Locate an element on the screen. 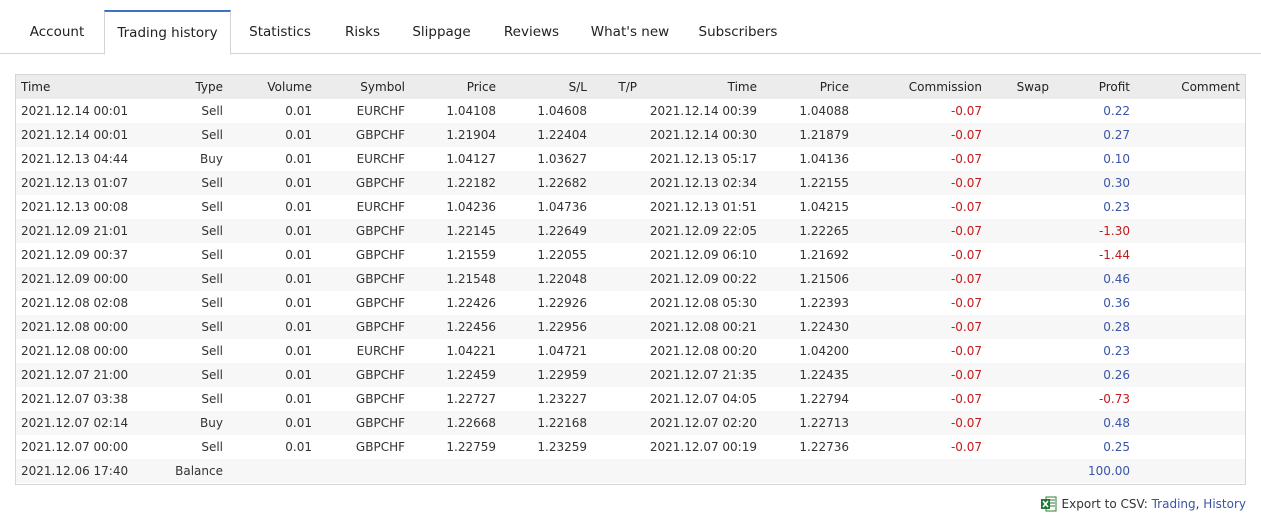  cell-close-price: 1.04200 is located at coordinates (824, 351).